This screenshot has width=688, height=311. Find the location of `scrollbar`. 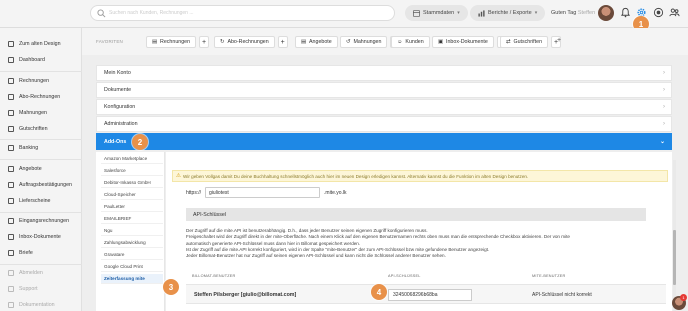

scrollbar is located at coordinates (674, 235).